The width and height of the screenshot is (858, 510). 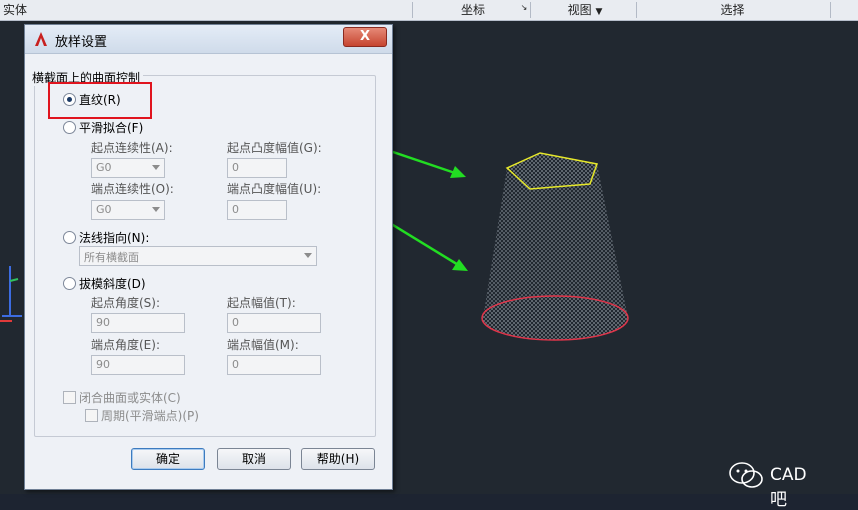 I want to click on end-angle-value: 90, so click(x=103, y=364).